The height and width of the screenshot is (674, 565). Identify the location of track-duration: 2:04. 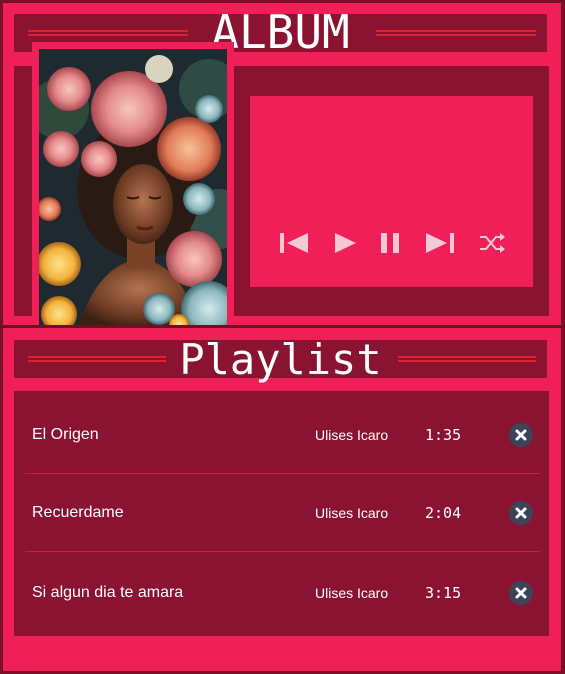
(443, 513).